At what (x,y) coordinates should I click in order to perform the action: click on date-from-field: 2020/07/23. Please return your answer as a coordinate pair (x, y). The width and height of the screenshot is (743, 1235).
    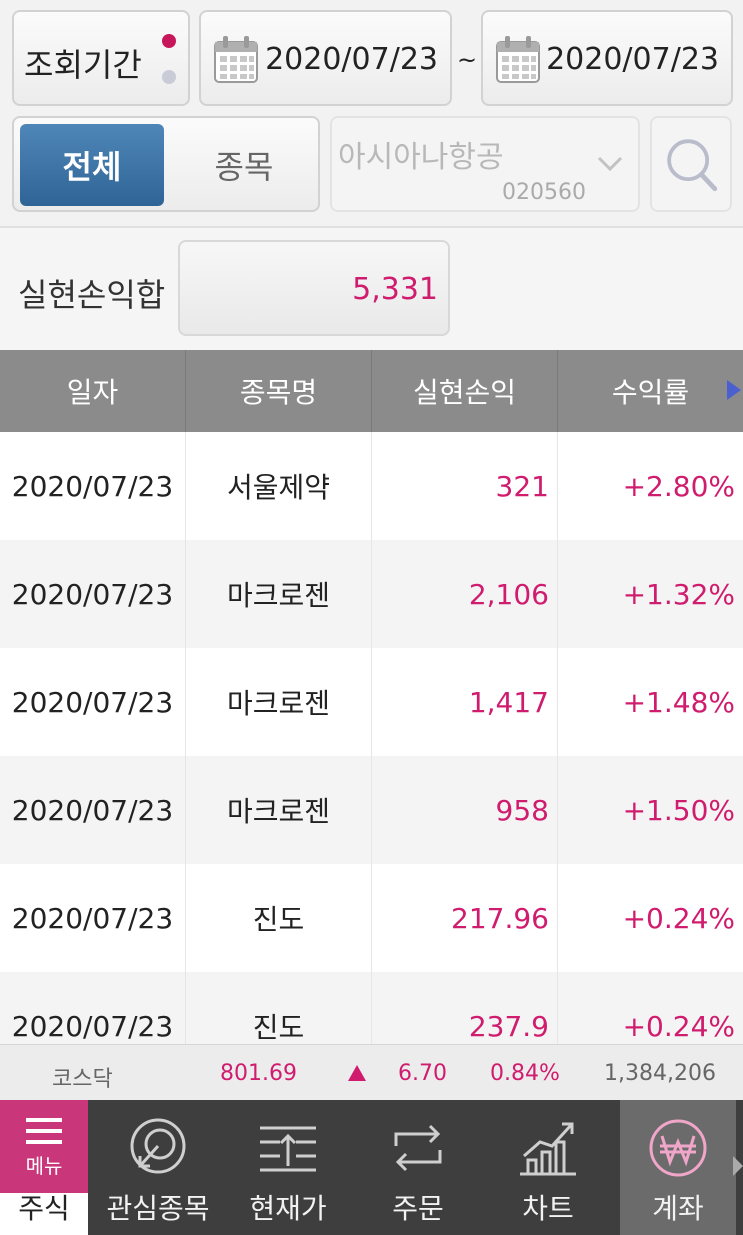
    Looking at the image, I should click on (325, 58).